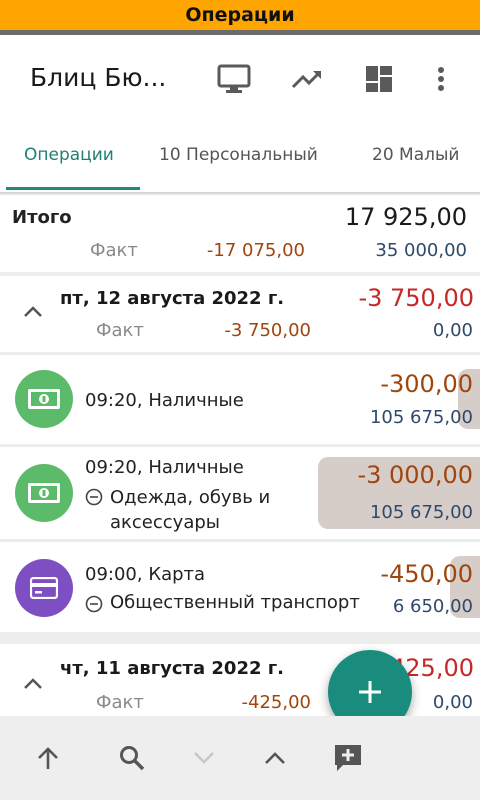 The height and width of the screenshot is (800, 480). I want to click on transaction-amount: -300,00, so click(426, 384).